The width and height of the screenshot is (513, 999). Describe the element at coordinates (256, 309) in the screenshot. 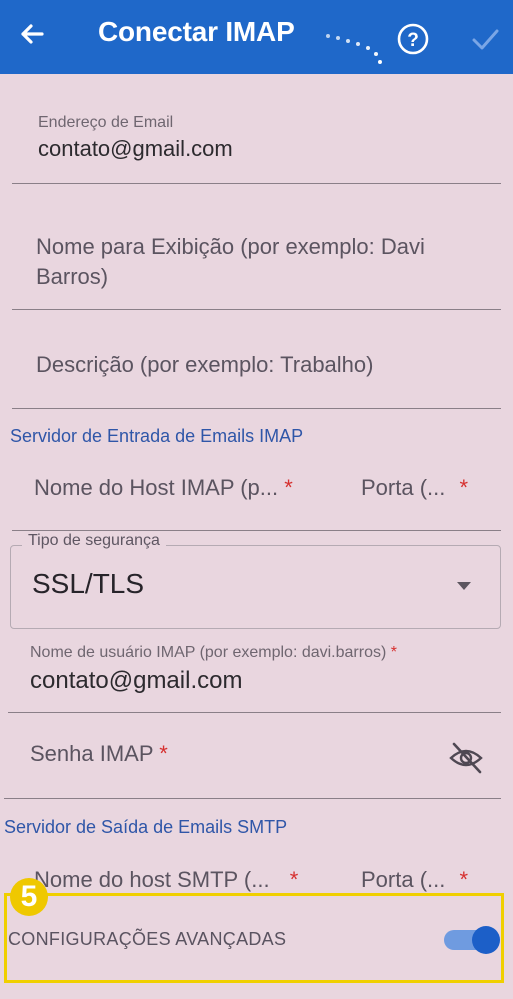

I see `display-name-underline` at that location.